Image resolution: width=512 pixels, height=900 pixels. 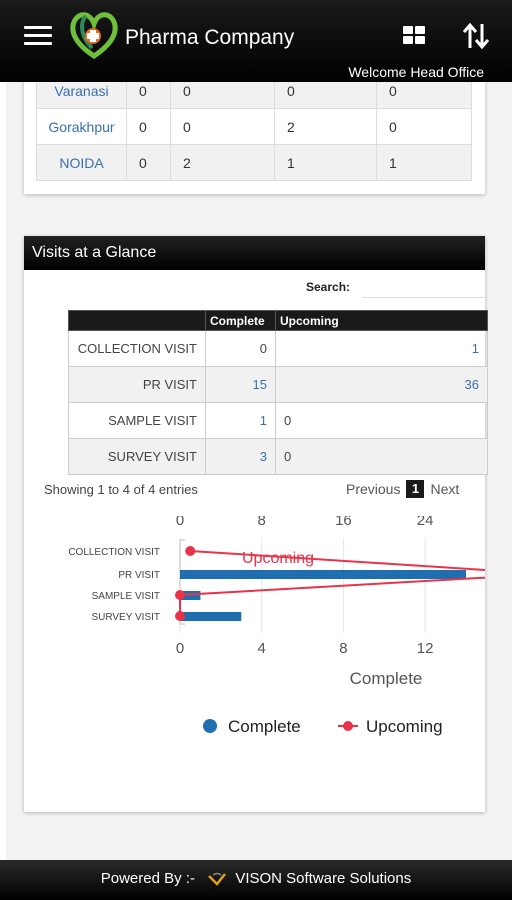 What do you see at coordinates (262, 648) in the screenshot?
I see `bottom-tick-label: 4` at bounding box center [262, 648].